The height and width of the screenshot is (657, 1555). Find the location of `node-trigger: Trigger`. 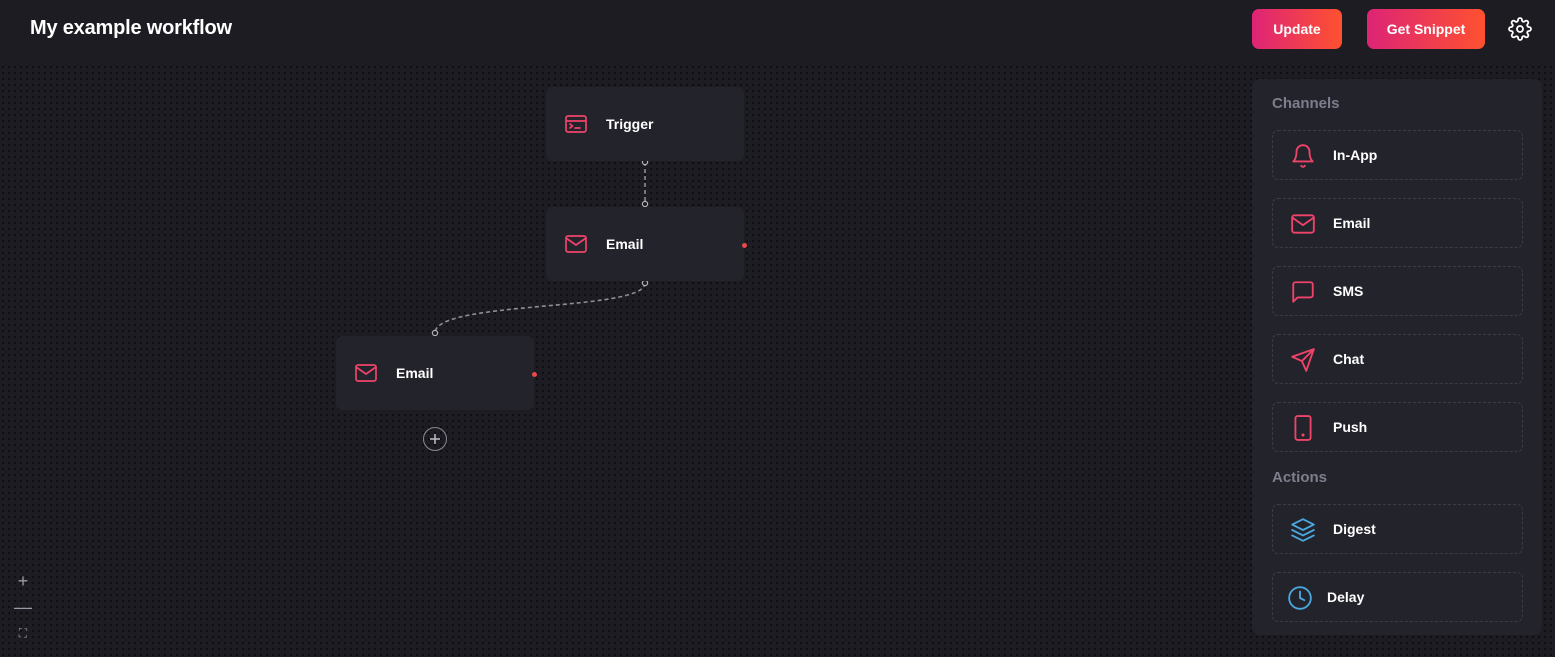

node-trigger: Trigger is located at coordinates (645, 124).